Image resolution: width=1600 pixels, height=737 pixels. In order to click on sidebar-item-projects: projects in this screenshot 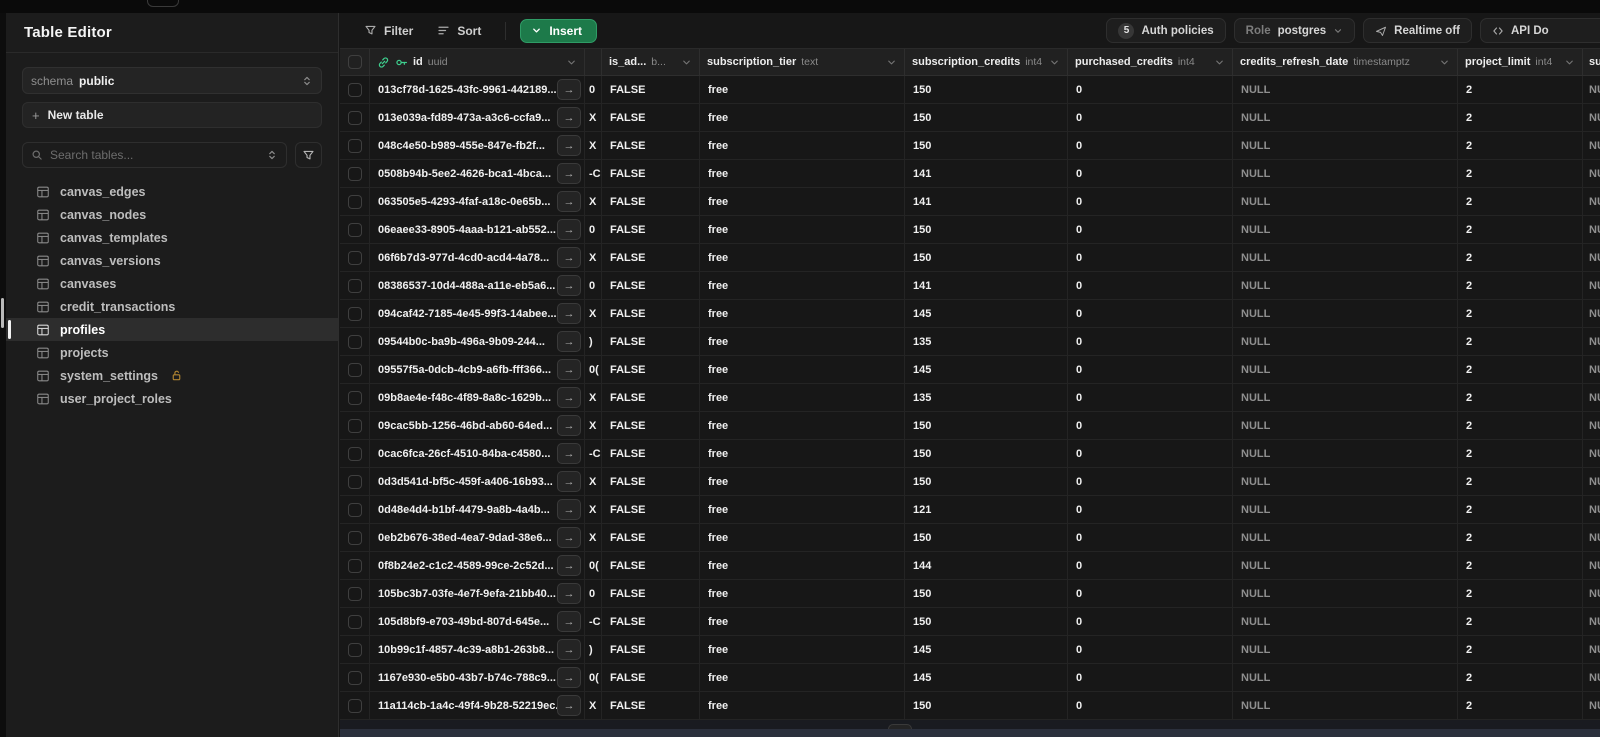, I will do `click(172, 352)`.